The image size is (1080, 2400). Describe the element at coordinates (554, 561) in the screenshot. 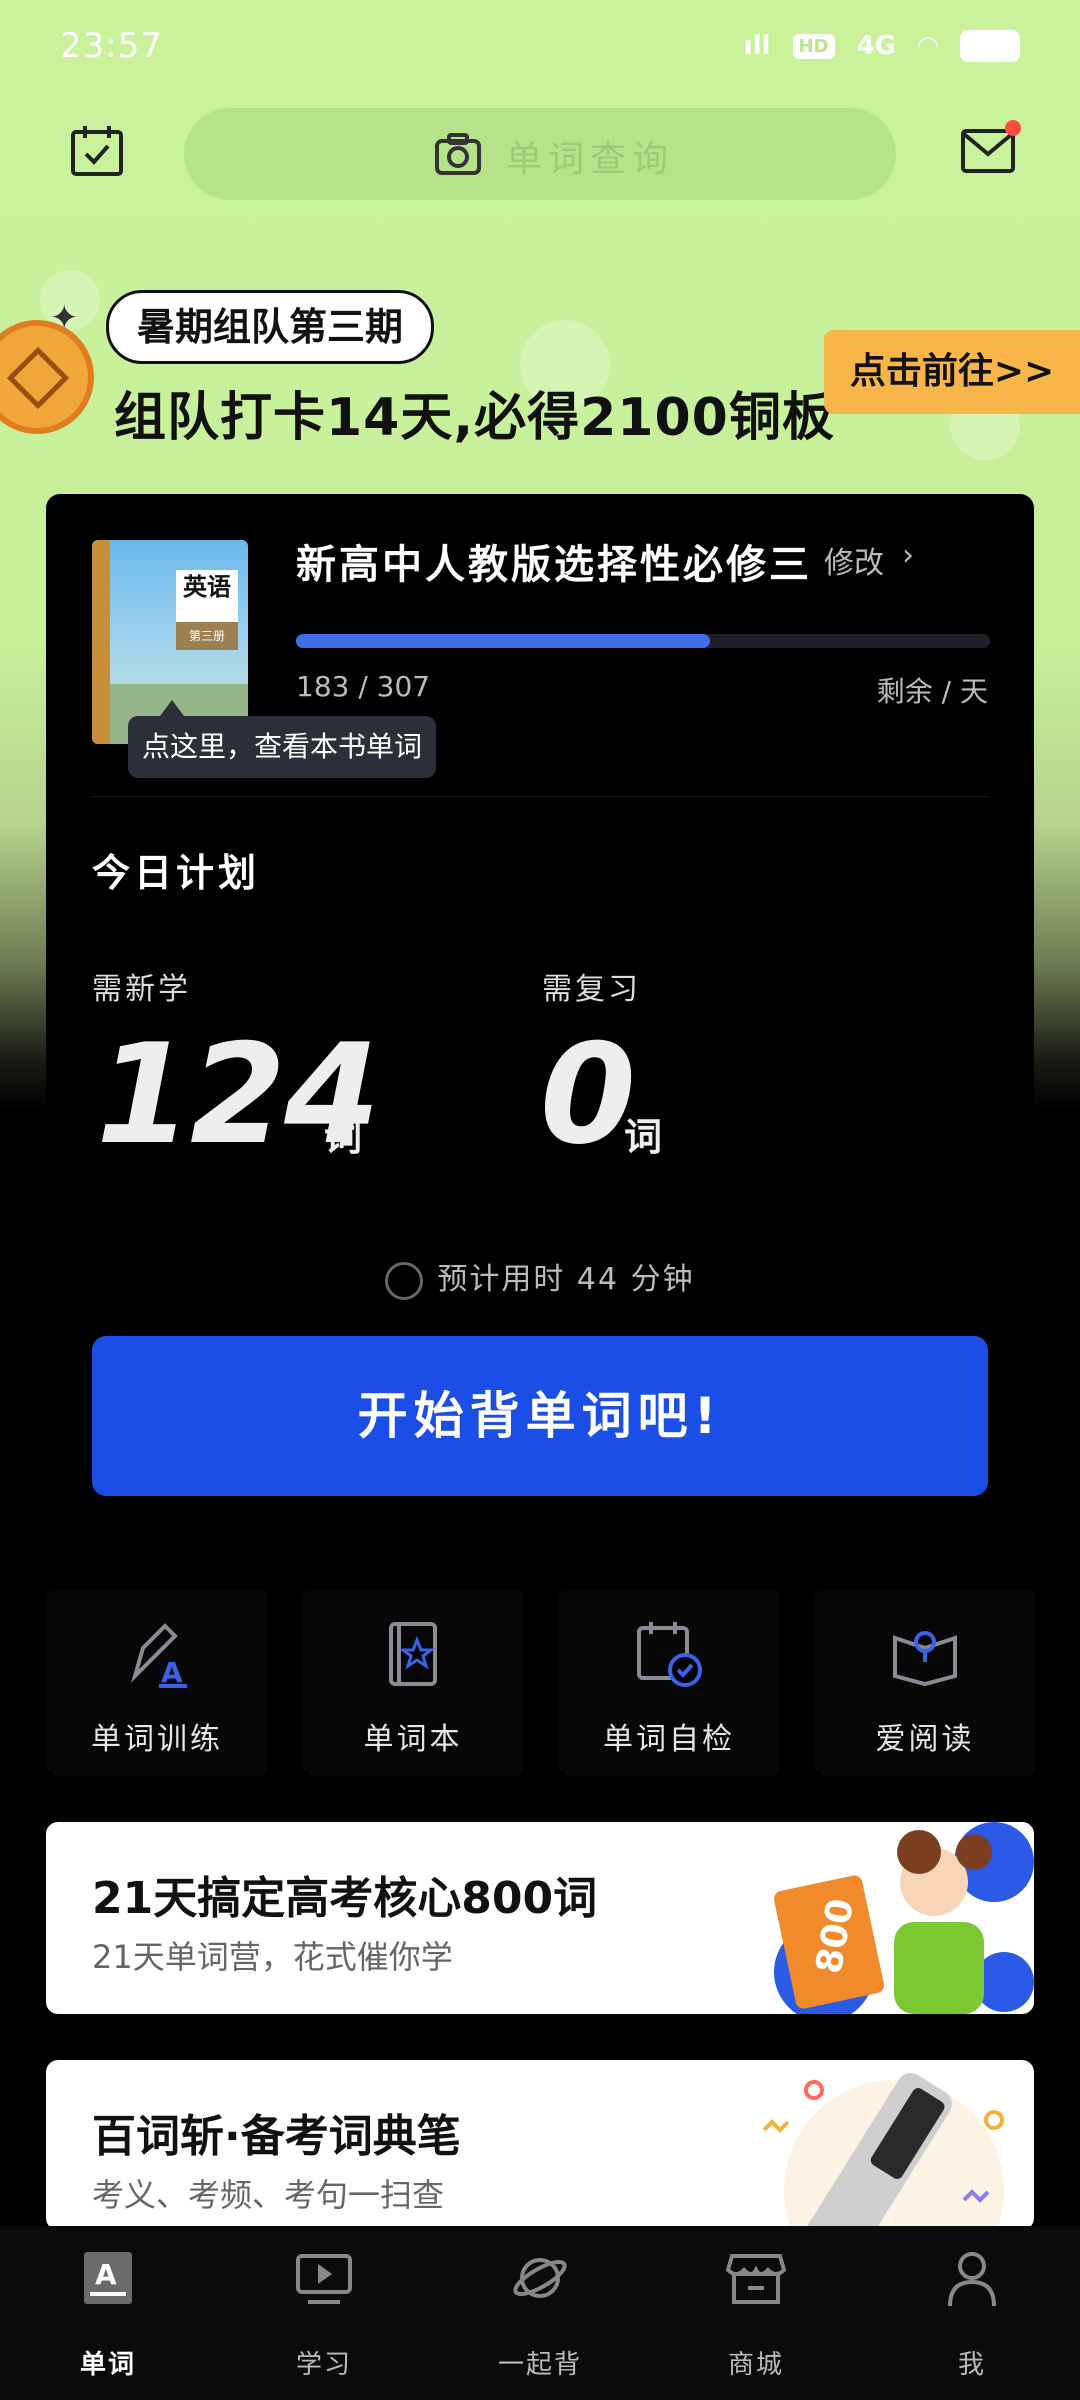

I see `book-name: 新高中人教版选择性必修三` at that location.